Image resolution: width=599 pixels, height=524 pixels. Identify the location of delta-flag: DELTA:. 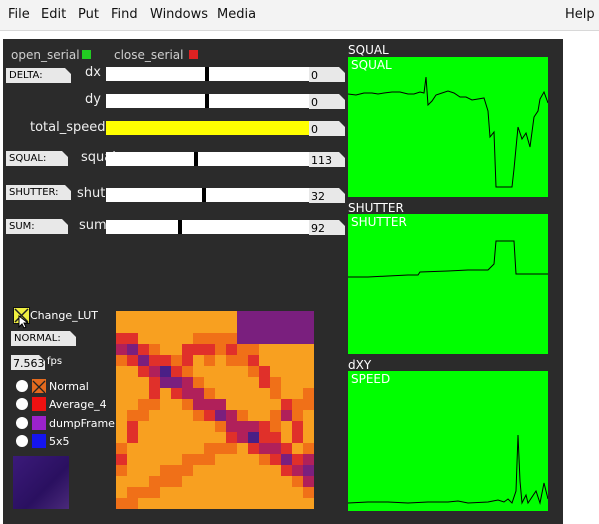
(38, 75).